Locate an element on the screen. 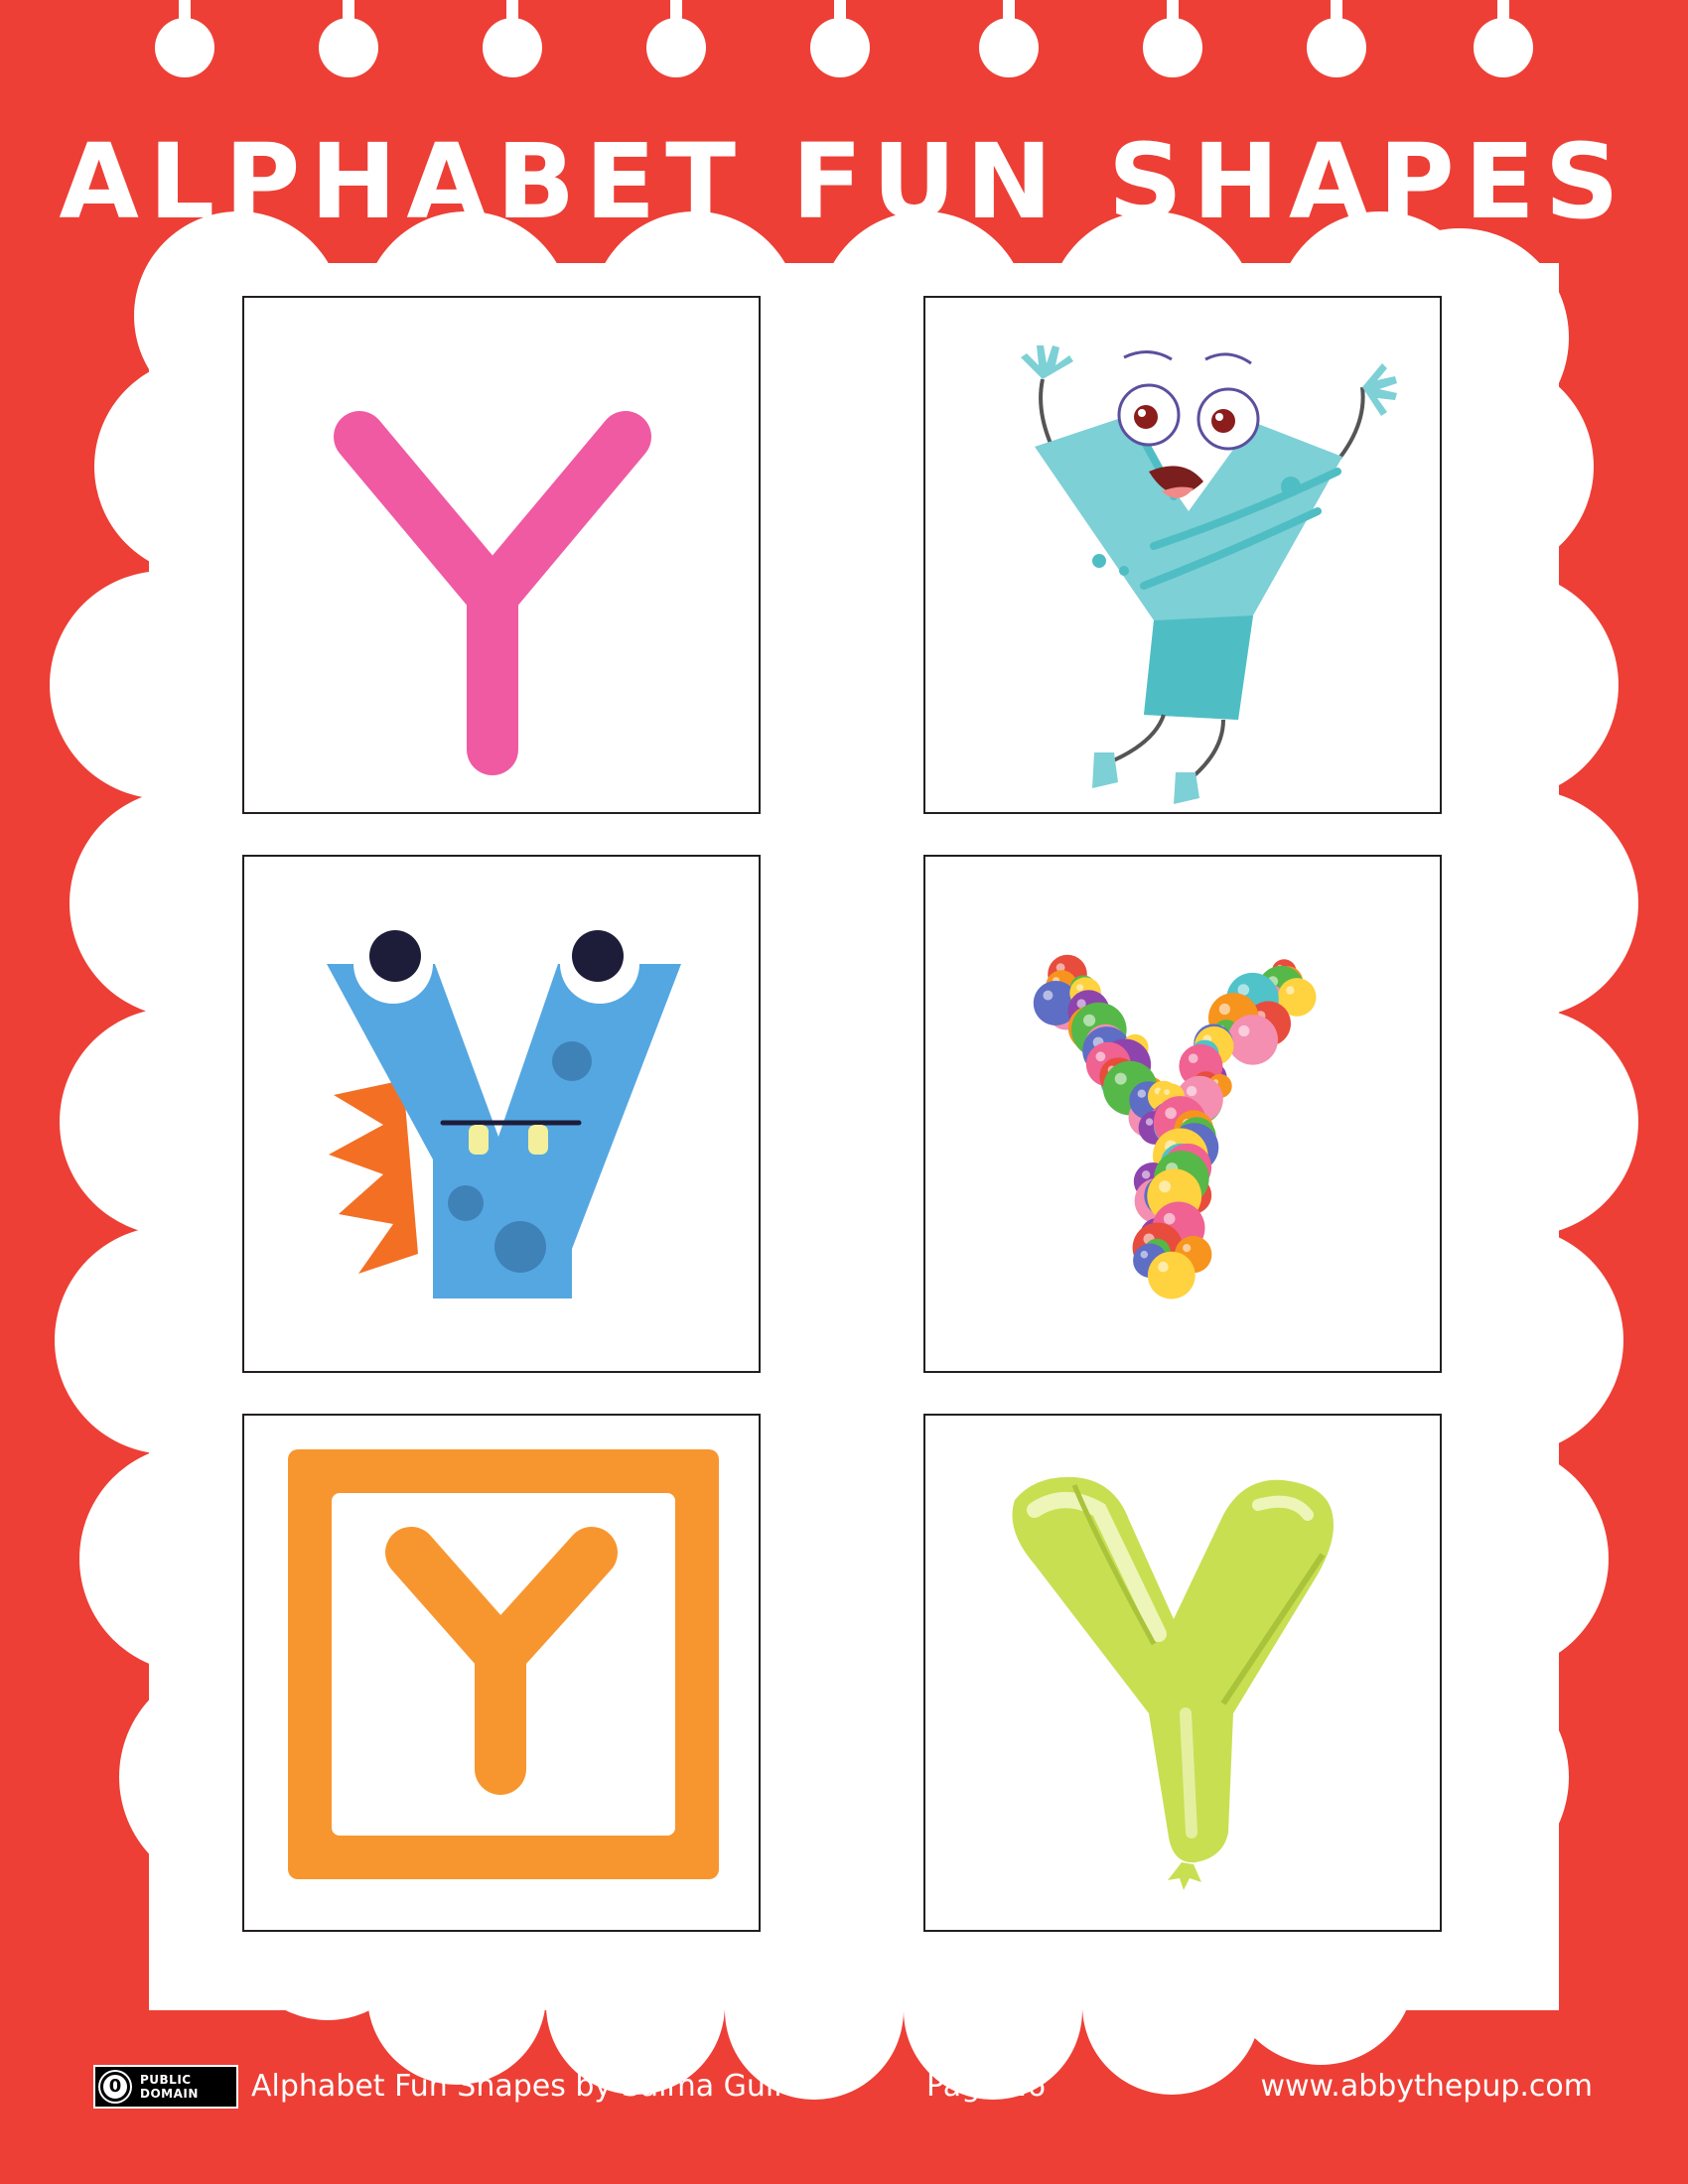 The width and height of the screenshot is (1688, 2184). letter-y-monster-illustration is located at coordinates (504, 1111).